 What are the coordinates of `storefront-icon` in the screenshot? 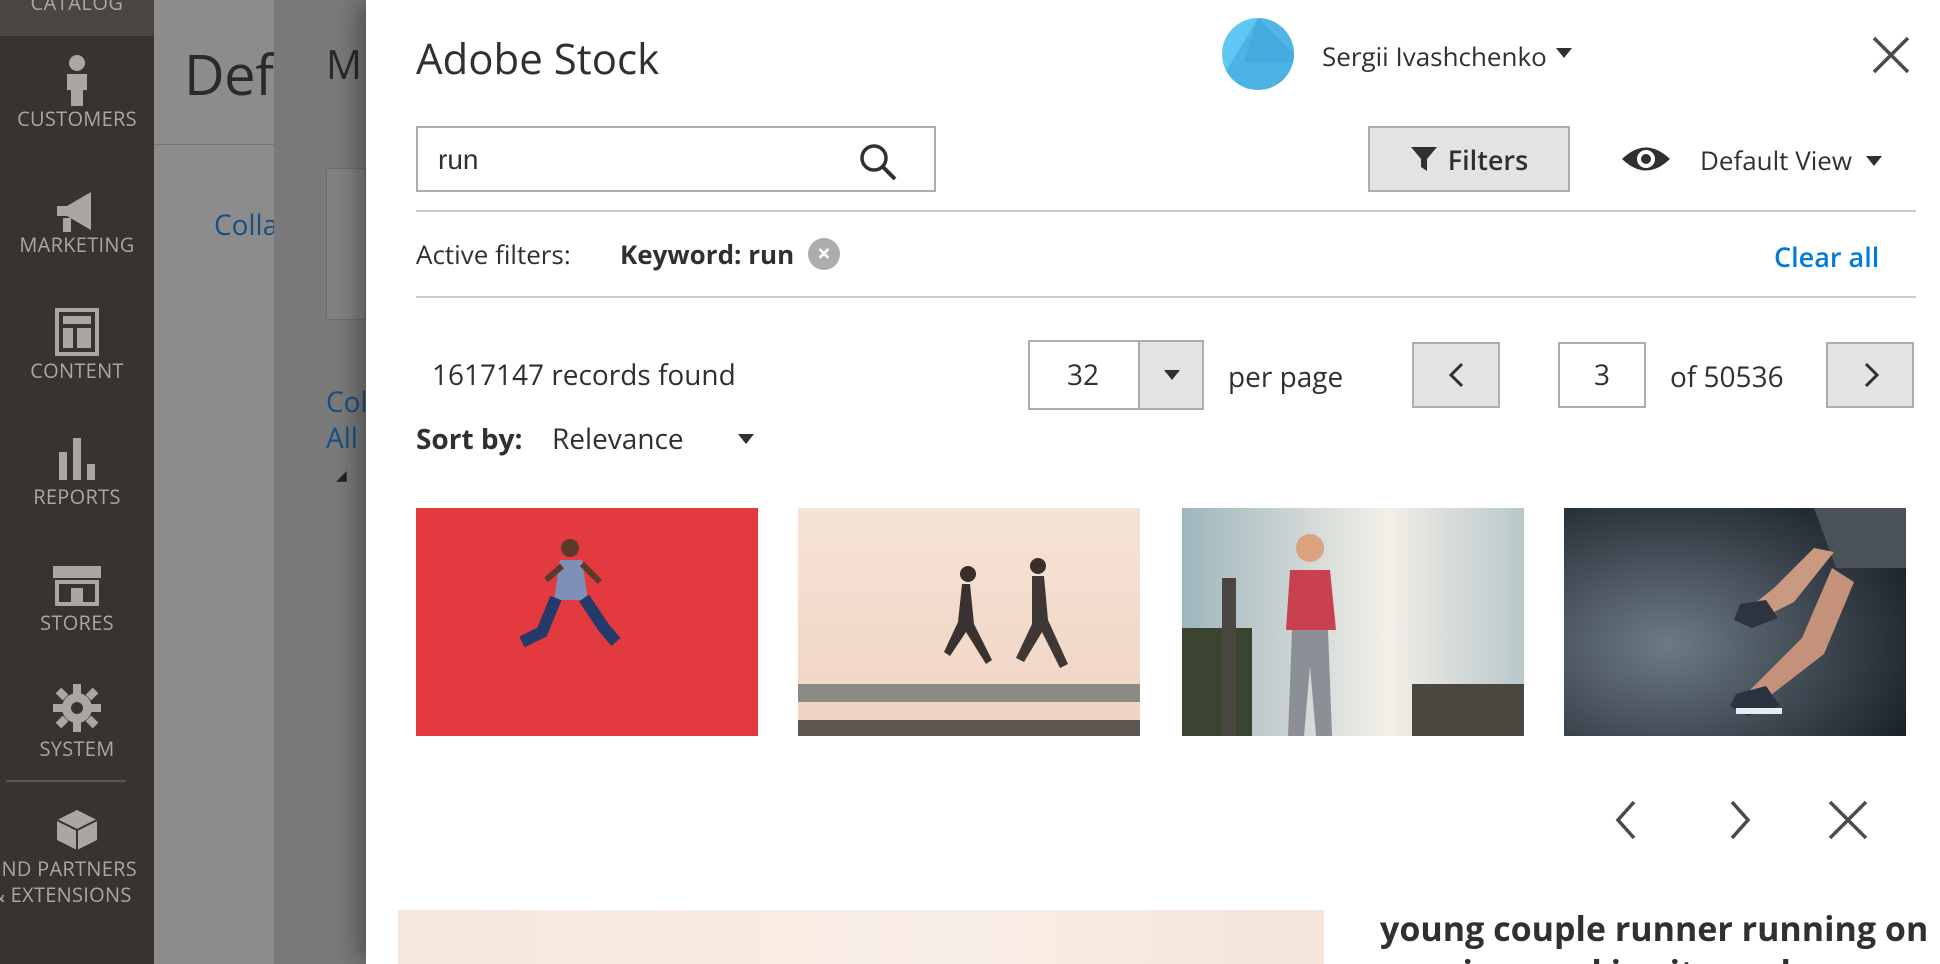 It's located at (77, 582).